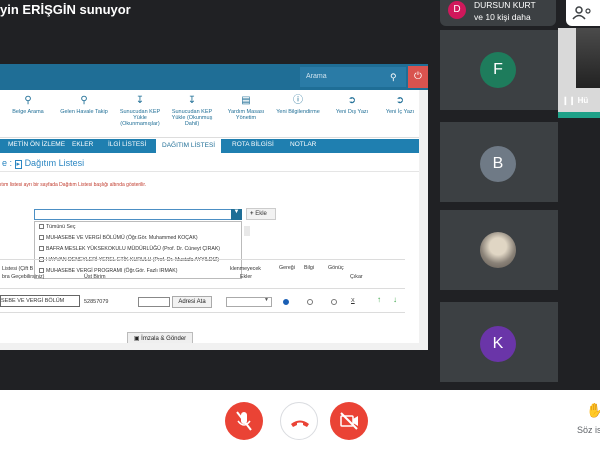 The image size is (600, 450). Describe the element at coordinates (353, 301) in the screenshot. I see `remove-link: X` at that location.